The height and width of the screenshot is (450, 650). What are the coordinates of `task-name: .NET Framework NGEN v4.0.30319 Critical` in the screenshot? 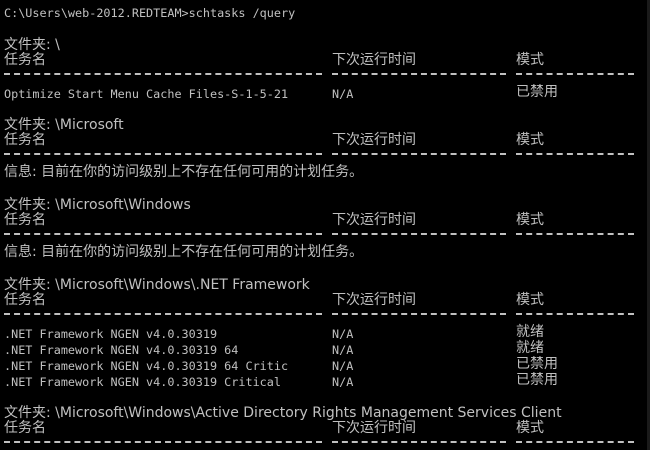 It's located at (142, 382).